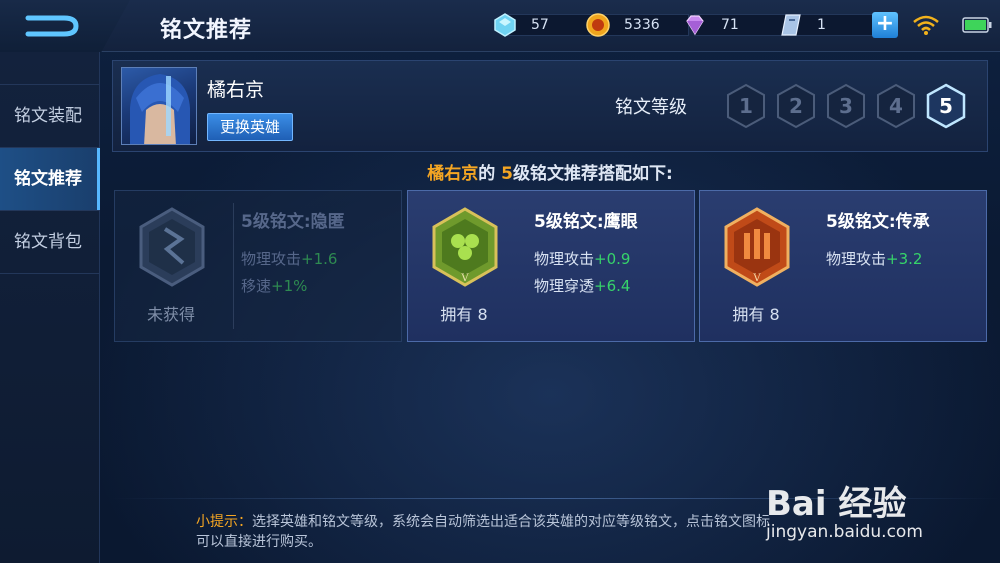 This screenshot has width=1000, height=563. Describe the element at coordinates (206, 30) in the screenshot. I see `page-title: 铭文推荐` at that location.